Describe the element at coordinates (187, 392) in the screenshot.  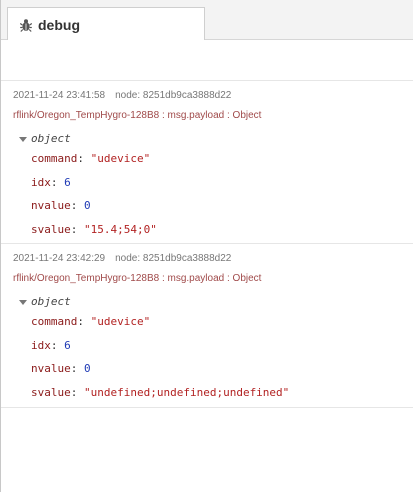
I see `property-value: "undefined;undefined;undefined"` at that location.